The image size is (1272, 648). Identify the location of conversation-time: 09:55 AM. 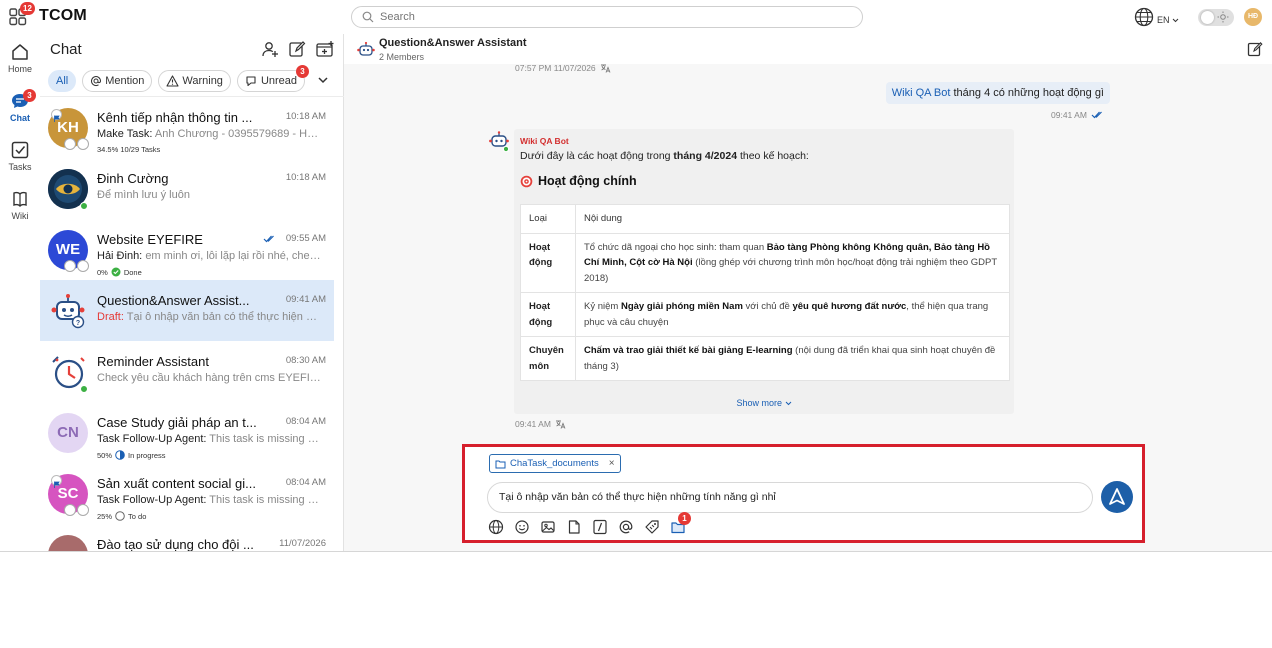
(305, 238).